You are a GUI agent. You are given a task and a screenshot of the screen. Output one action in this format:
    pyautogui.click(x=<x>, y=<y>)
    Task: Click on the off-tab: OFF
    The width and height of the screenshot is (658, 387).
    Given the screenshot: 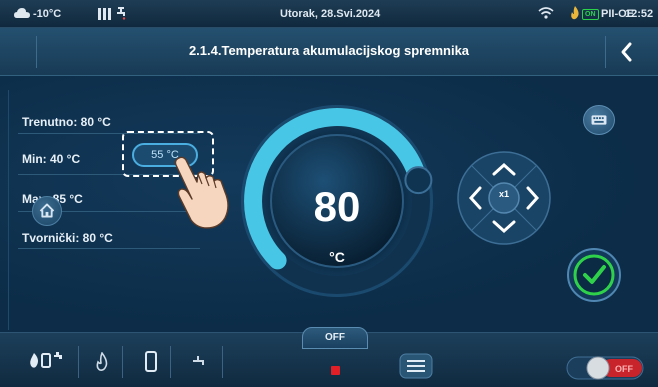 What is the action you would take?
    pyautogui.click(x=335, y=338)
    